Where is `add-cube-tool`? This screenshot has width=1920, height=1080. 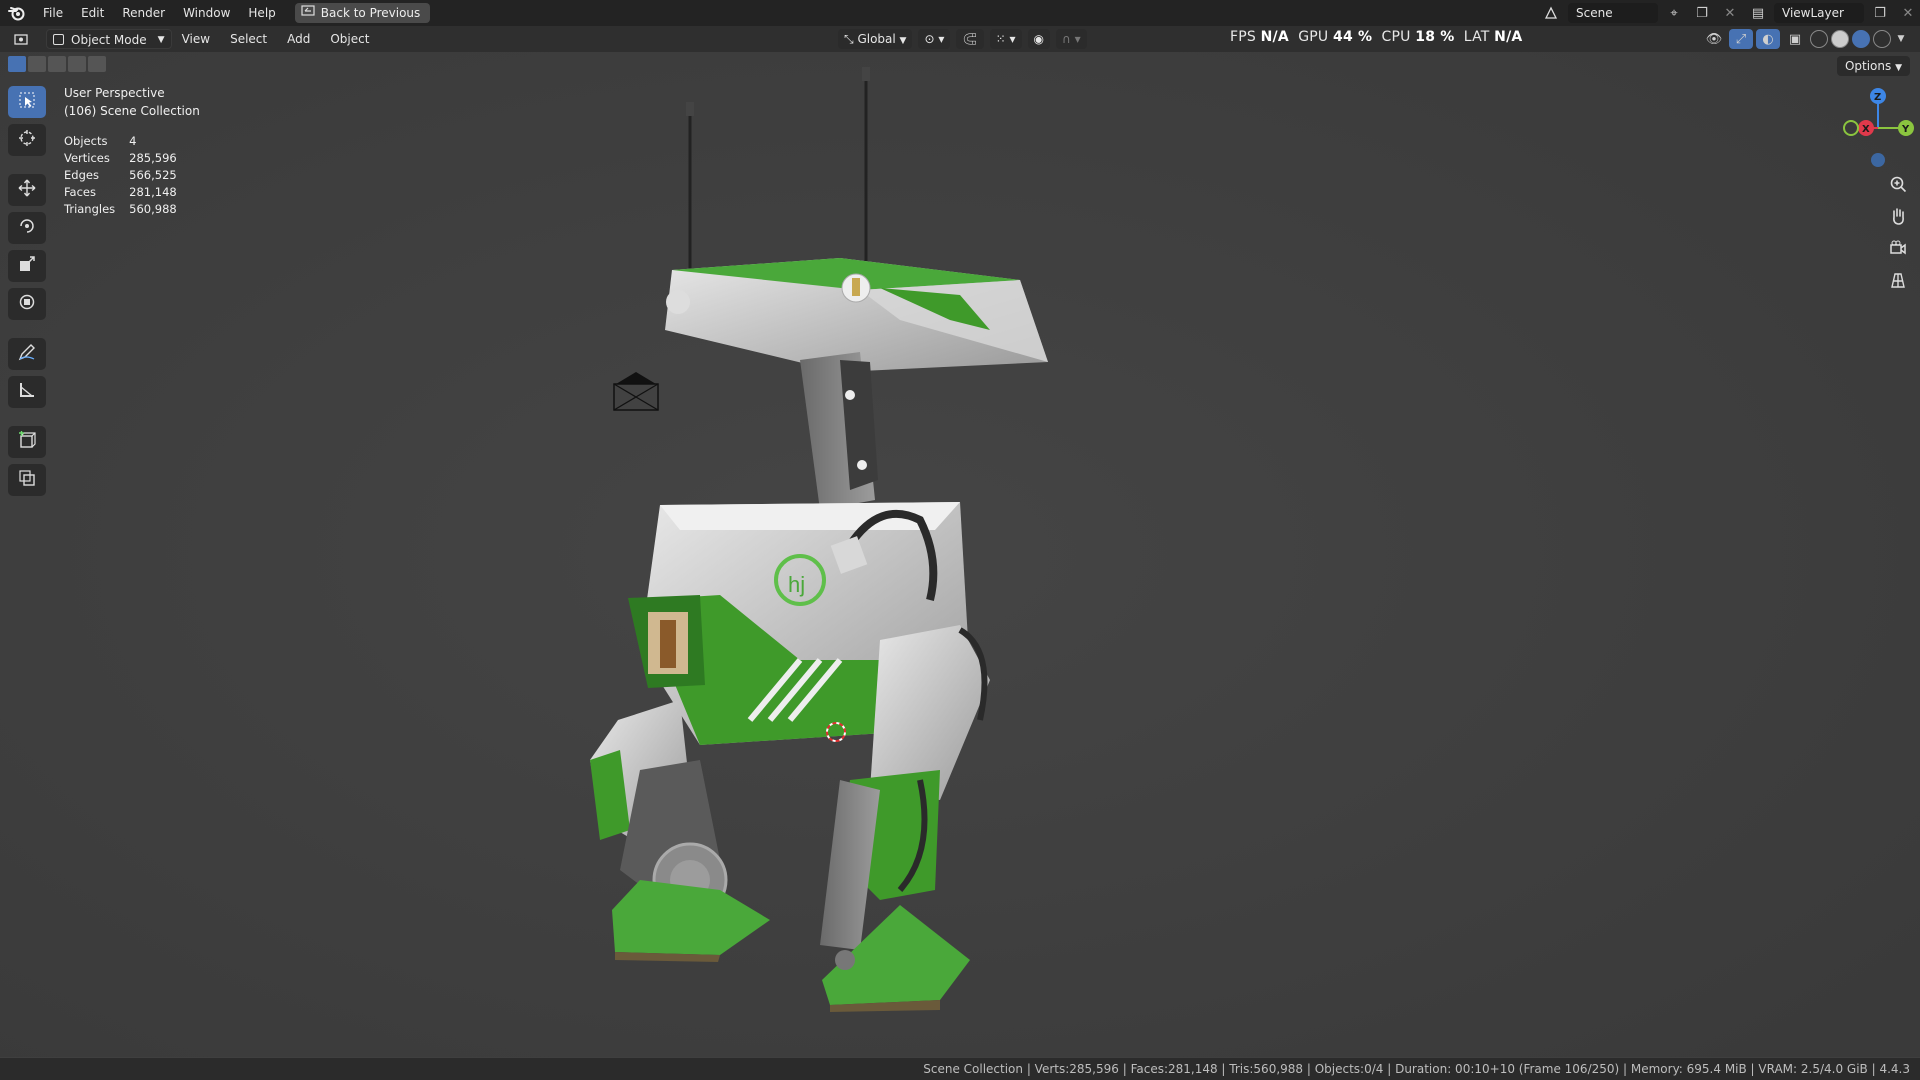
add-cube-tool is located at coordinates (27, 442).